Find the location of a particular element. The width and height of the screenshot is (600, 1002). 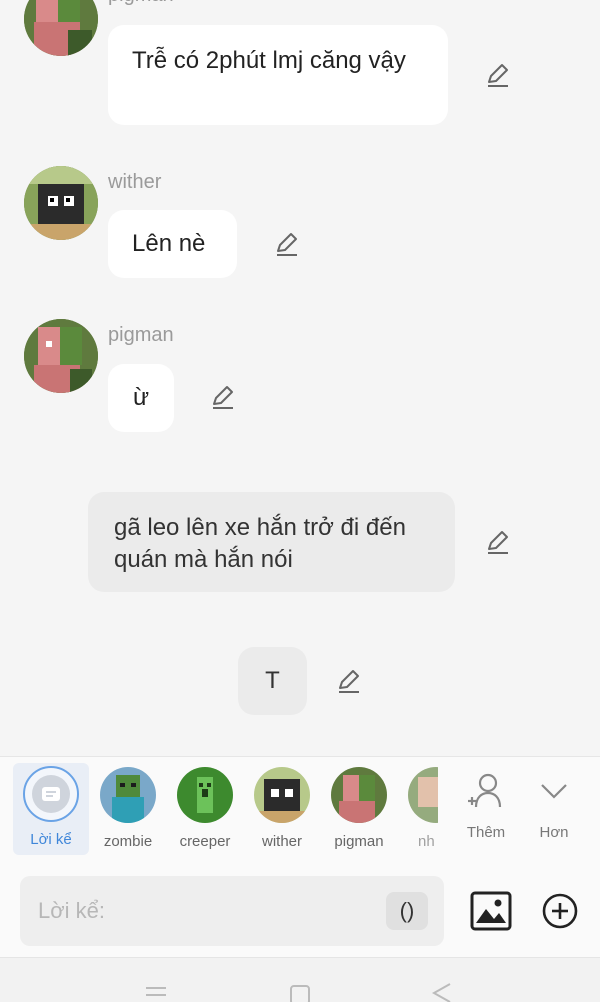

cast-label: wither is located at coordinates (281, 841).